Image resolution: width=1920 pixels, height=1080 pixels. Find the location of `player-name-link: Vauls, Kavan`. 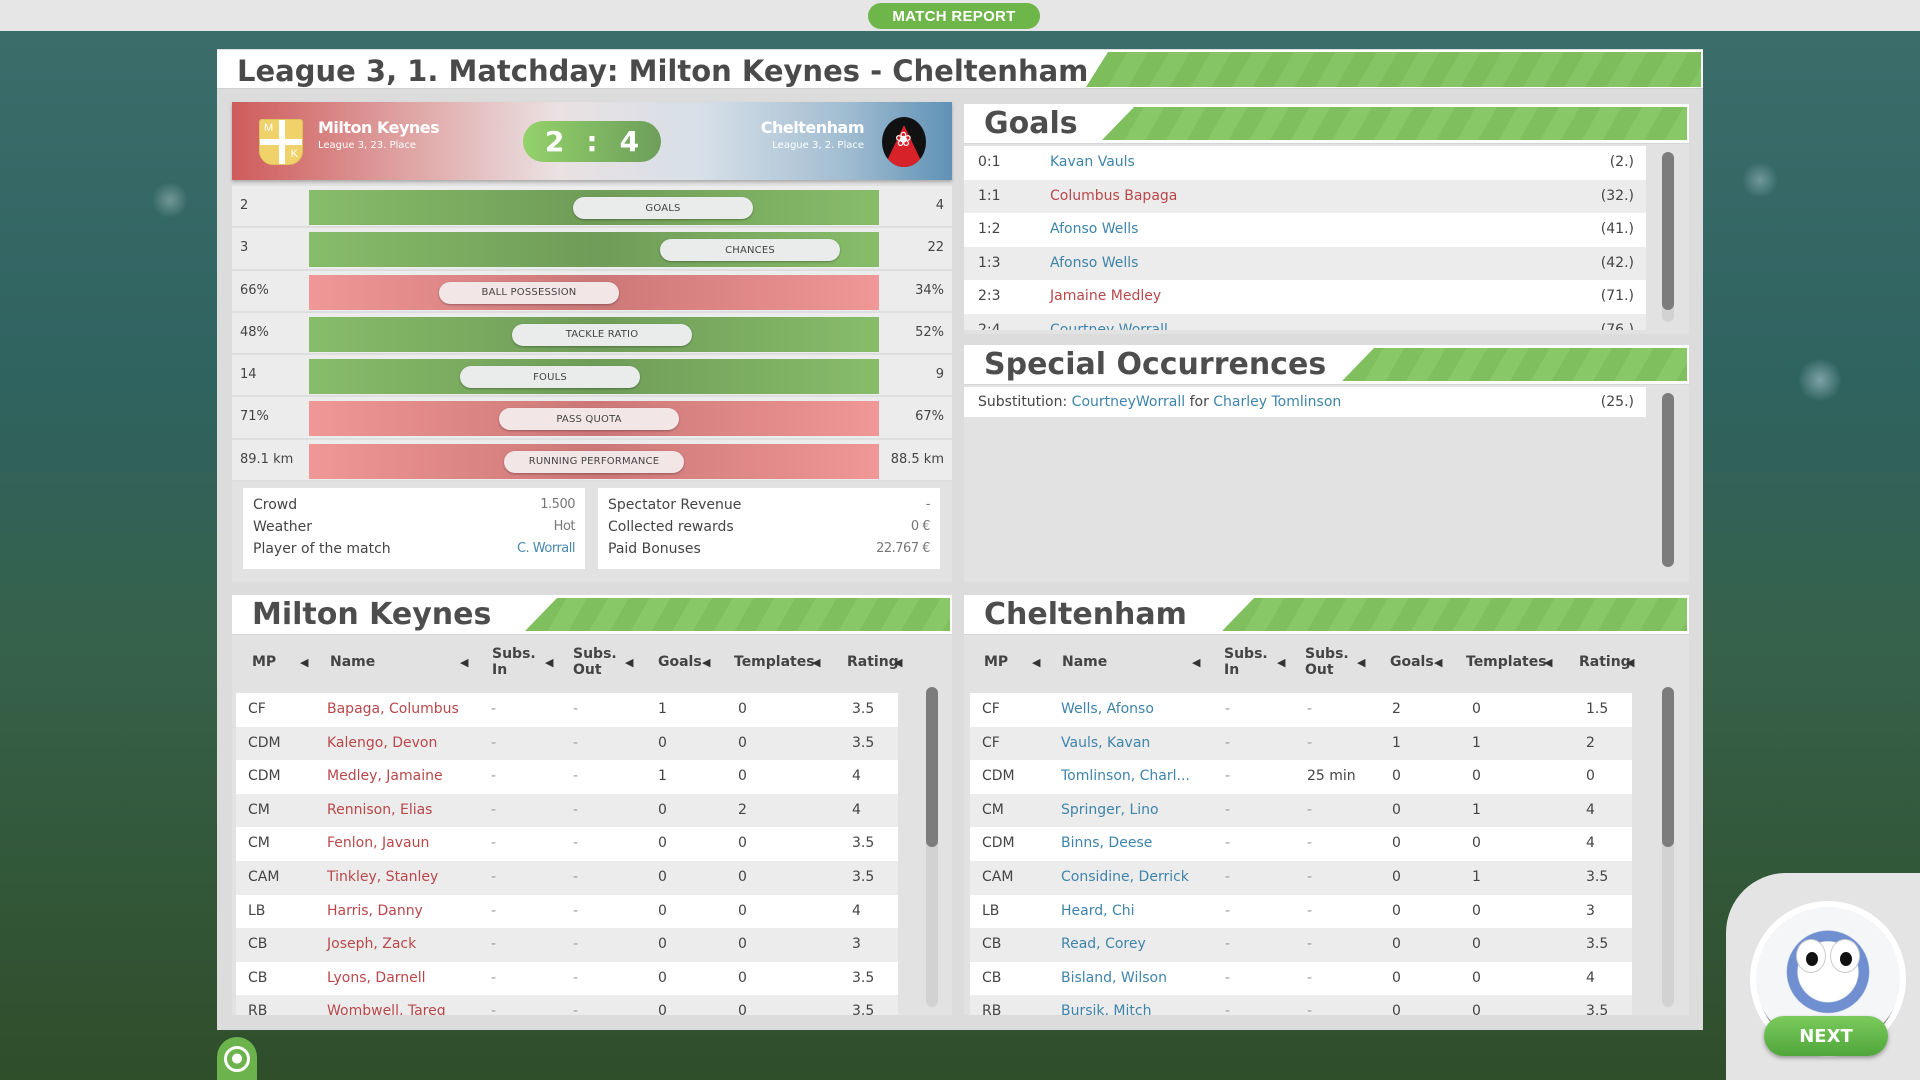

player-name-link: Vauls, Kavan is located at coordinates (1105, 744).